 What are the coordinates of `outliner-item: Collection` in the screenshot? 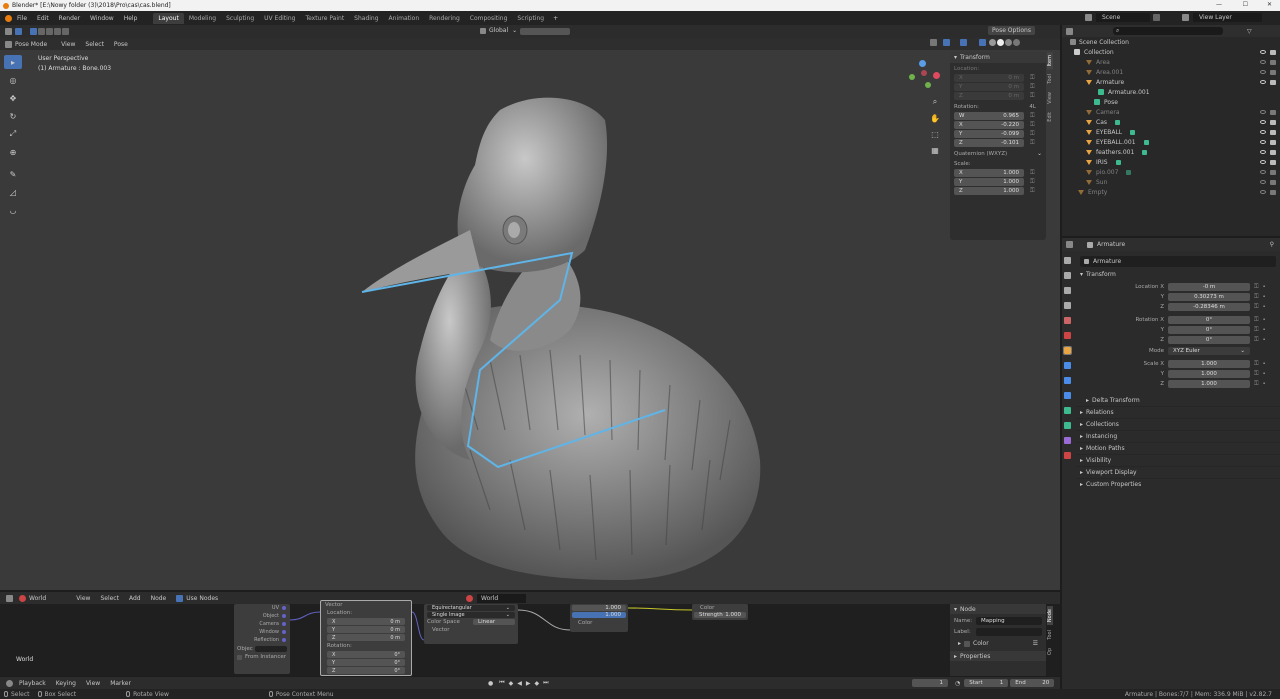 It's located at (1171, 52).